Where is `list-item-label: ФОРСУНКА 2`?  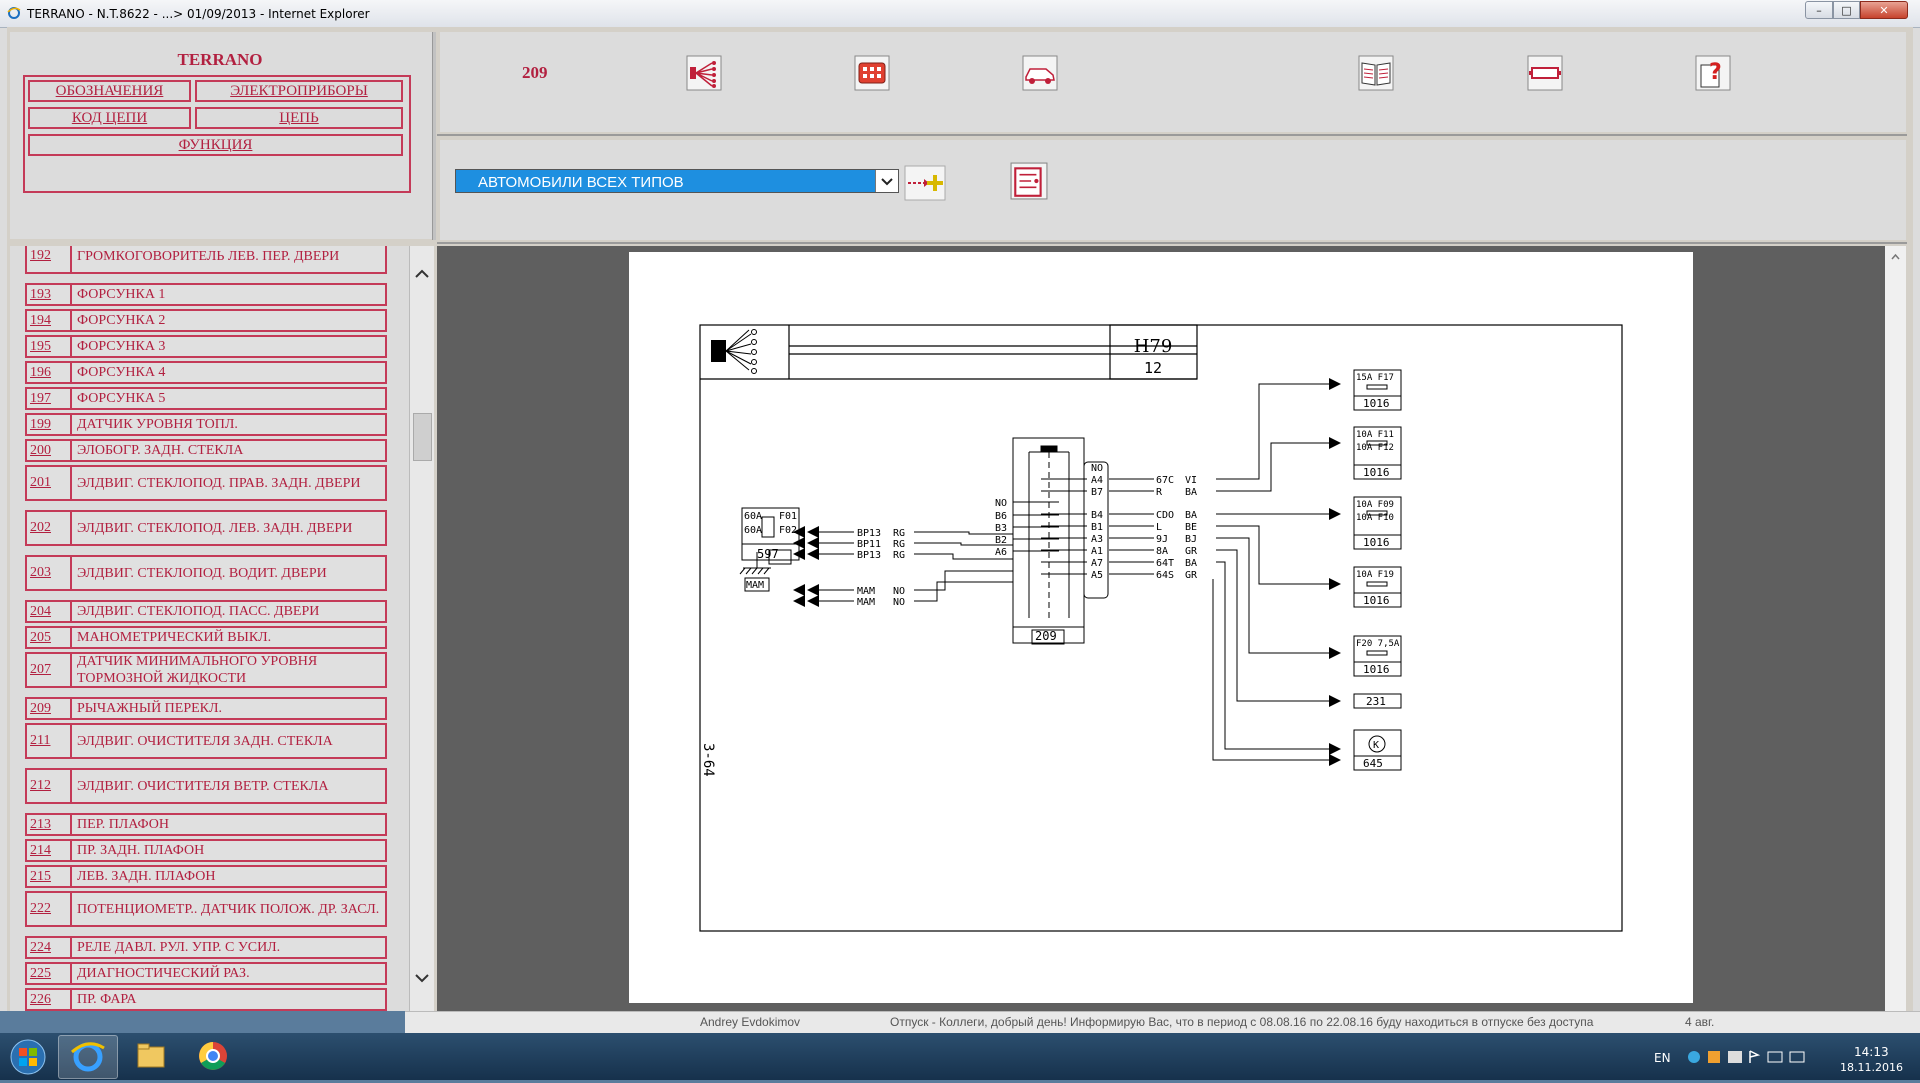
list-item-label: ФОРСУНКА 2 is located at coordinates (121, 320).